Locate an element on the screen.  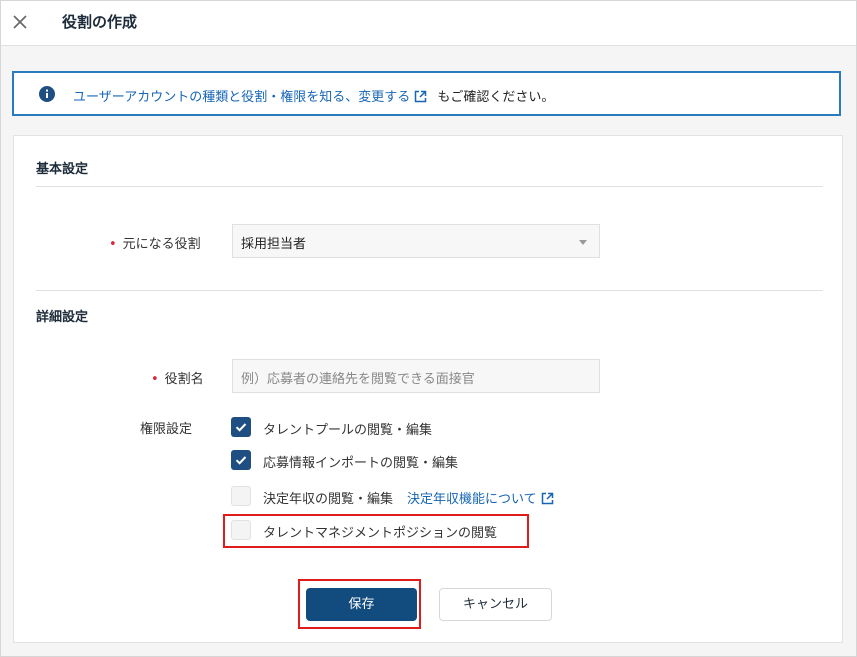
checkbox-talent-pool is located at coordinates (241, 427).